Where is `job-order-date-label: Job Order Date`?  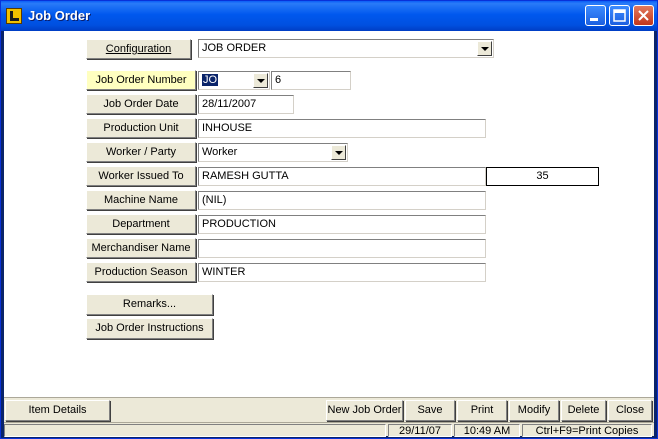
job-order-date-label: Job Order Date is located at coordinates (141, 104).